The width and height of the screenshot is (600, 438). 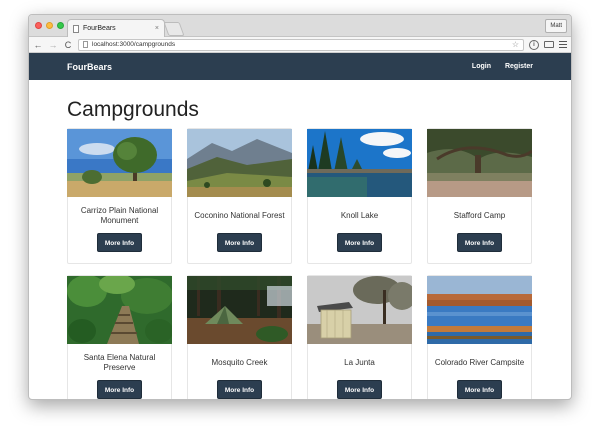 What do you see at coordinates (359, 362) in the screenshot?
I see `campground-name: La Junta` at bounding box center [359, 362].